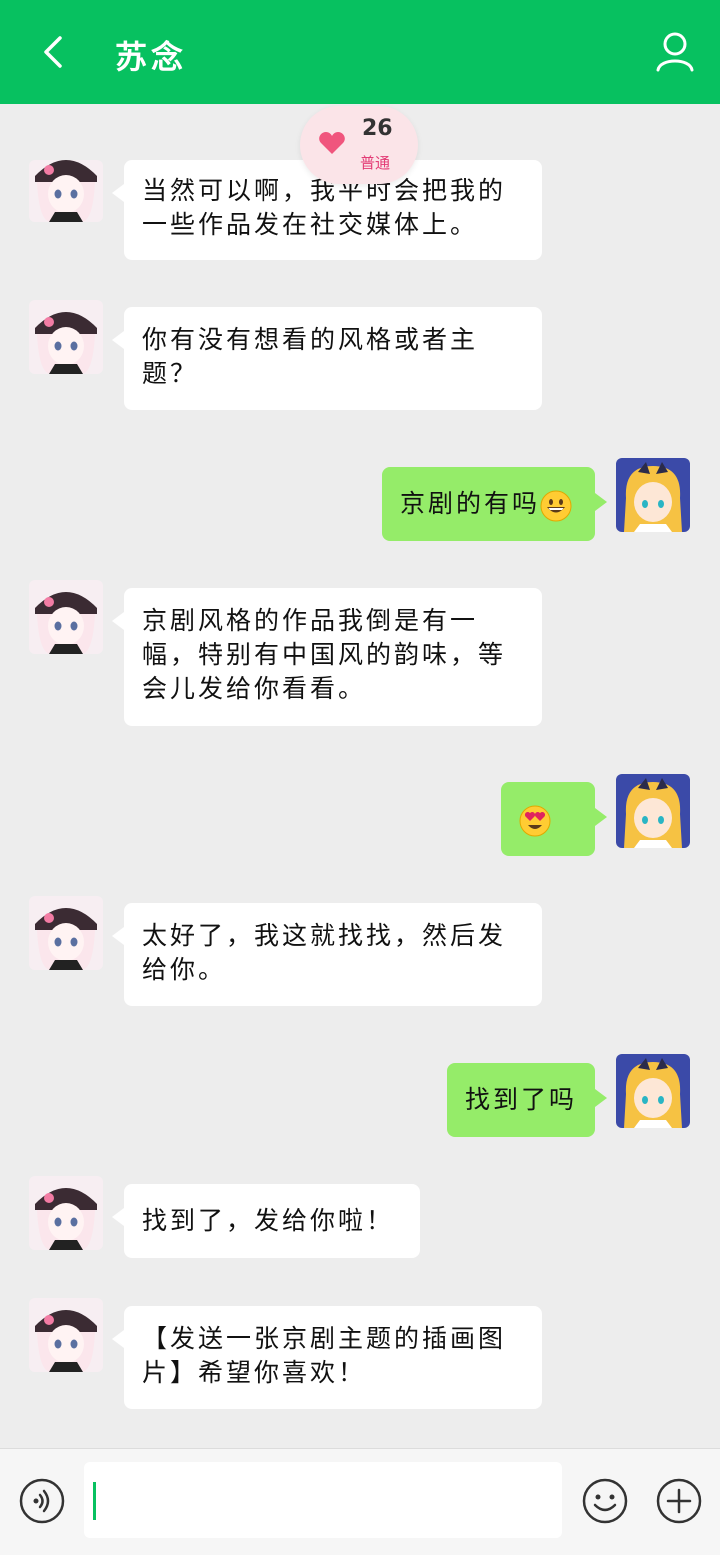  Describe the element at coordinates (324, 1355) in the screenshot. I see `message-text: 【发送一张京剧主题的插画图片】希望你喜欢！` at that location.